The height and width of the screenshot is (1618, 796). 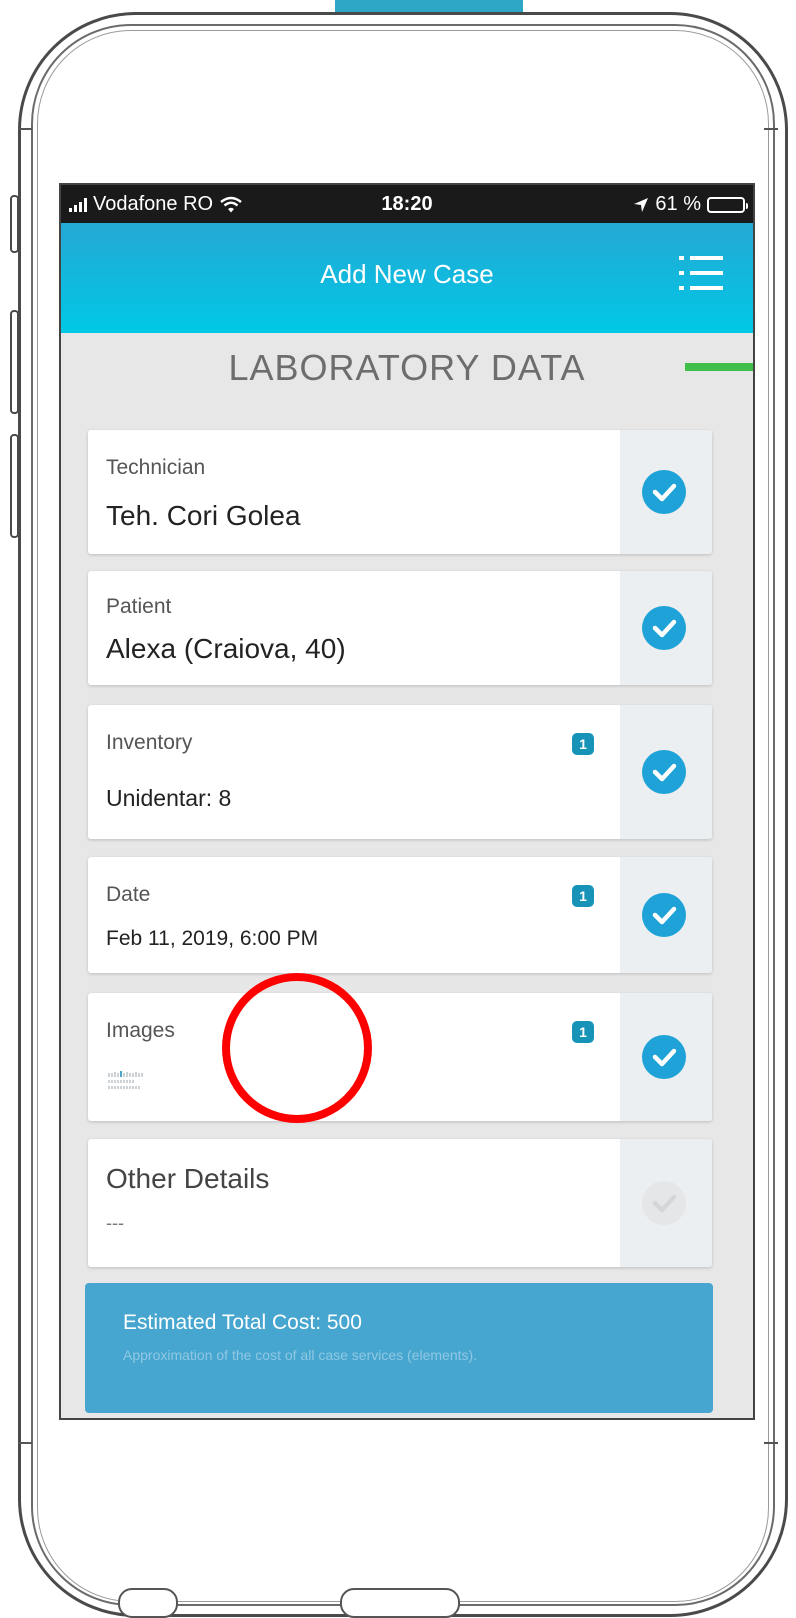 What do you see at coordinates (297, 1048) in the screenshot?
I see `highlight-circle` at bounding box center [297, 1048].